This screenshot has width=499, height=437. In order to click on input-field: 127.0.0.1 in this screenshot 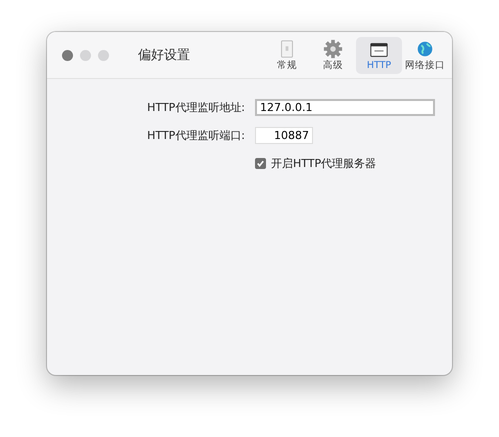, I will do `click(345, 107)`.